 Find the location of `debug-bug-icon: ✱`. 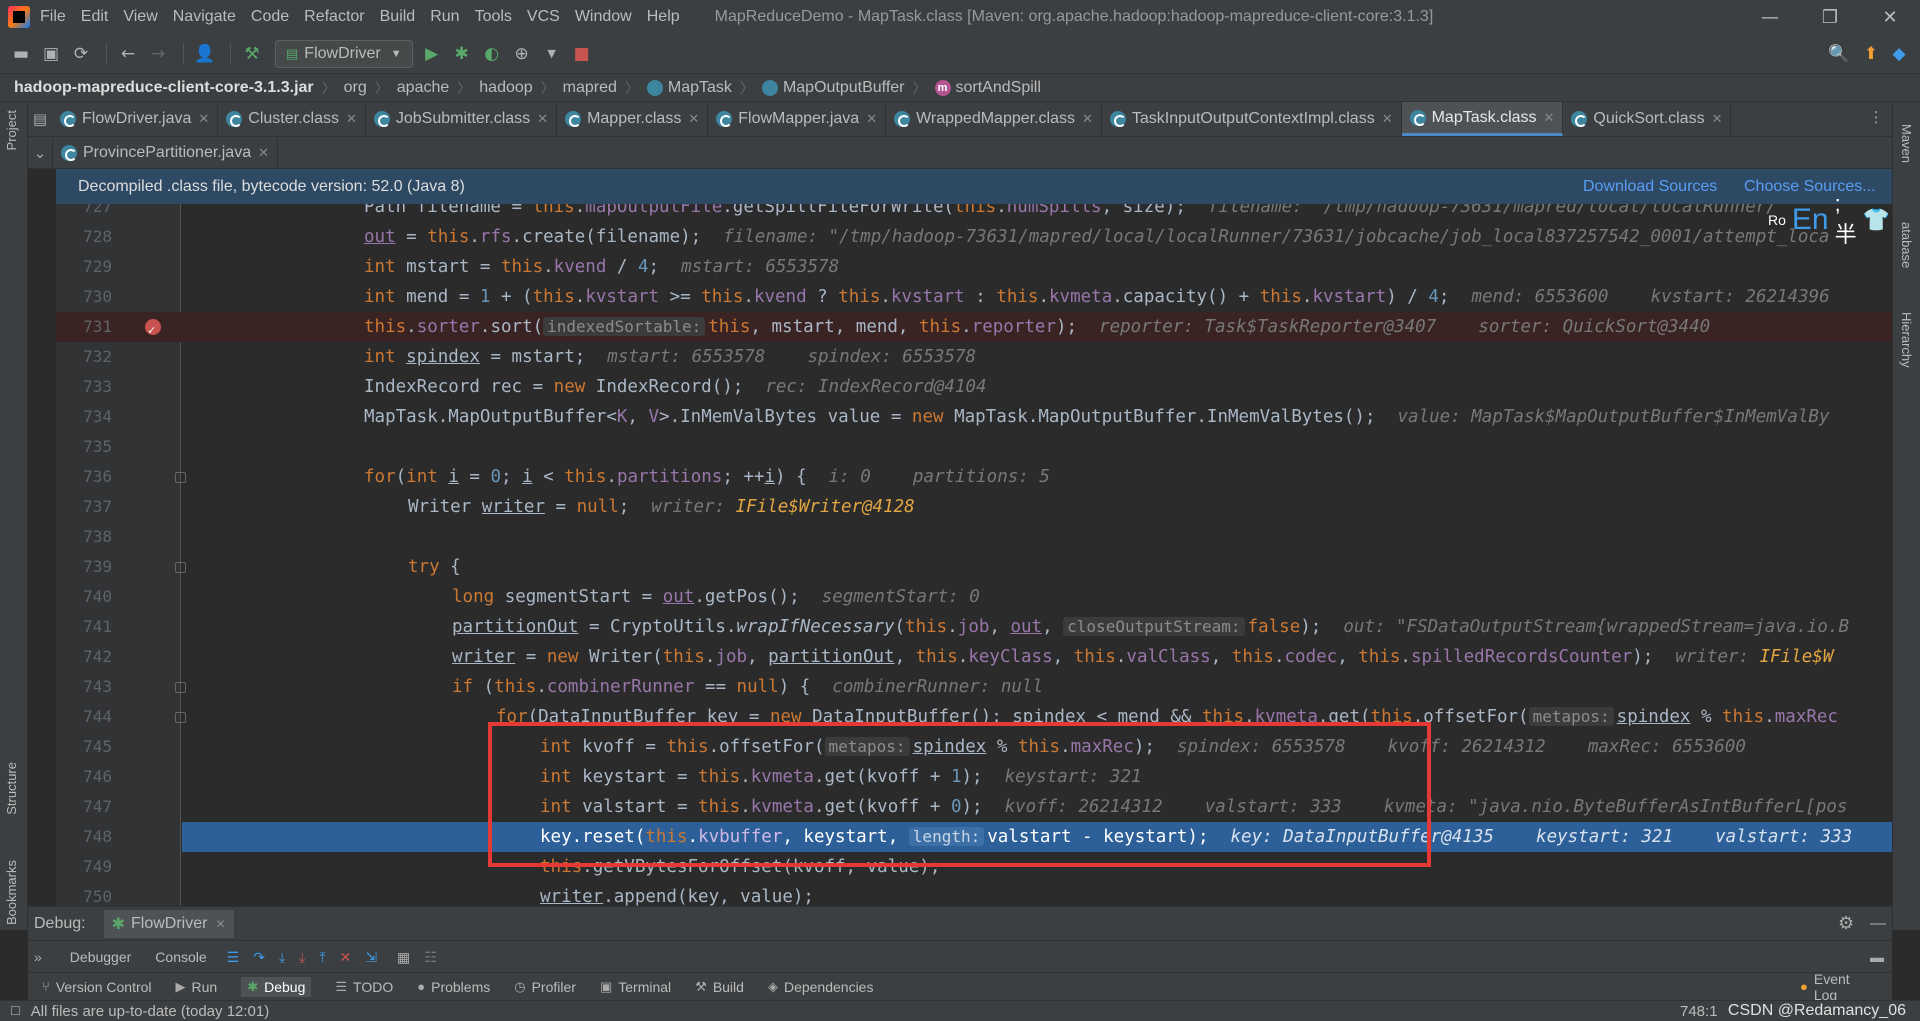

debug-bug-icon: ✱ is located at coordinates (462, 54).